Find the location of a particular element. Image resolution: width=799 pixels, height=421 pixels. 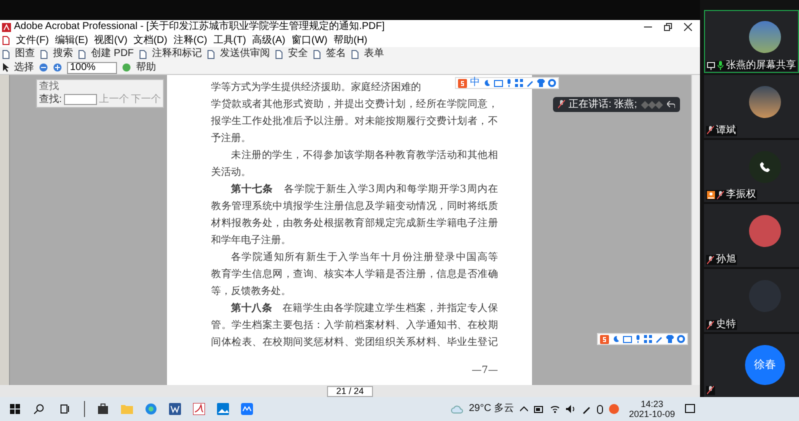

notification-icon is located at coordinates (690, 409).